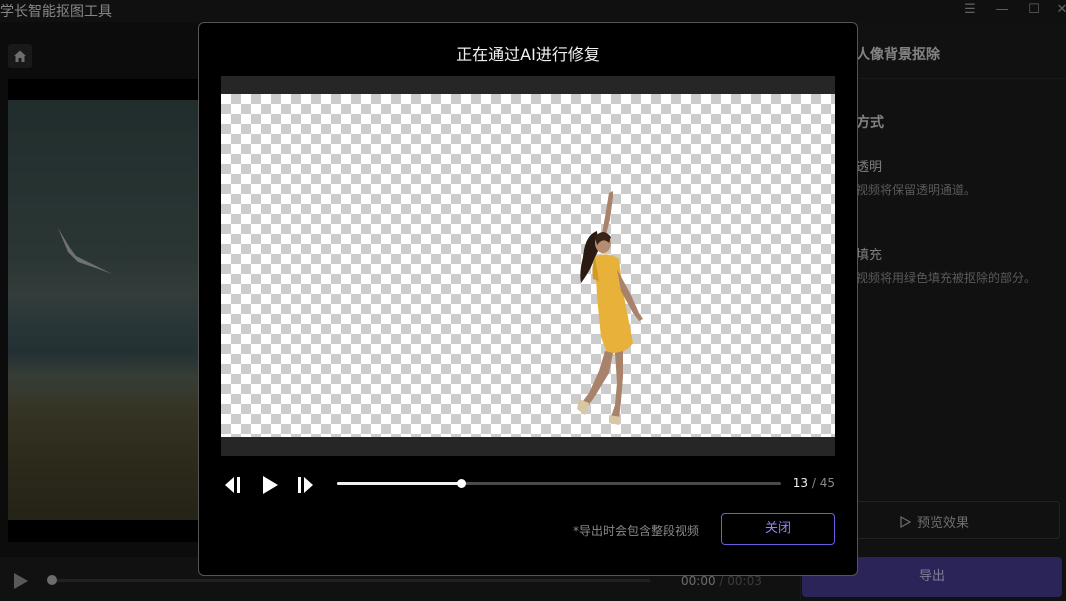 The image size is (1066, 601). Describe the element at coordinates (234, 485) in the screenshot. I see `previous-frame-icon` at that location.